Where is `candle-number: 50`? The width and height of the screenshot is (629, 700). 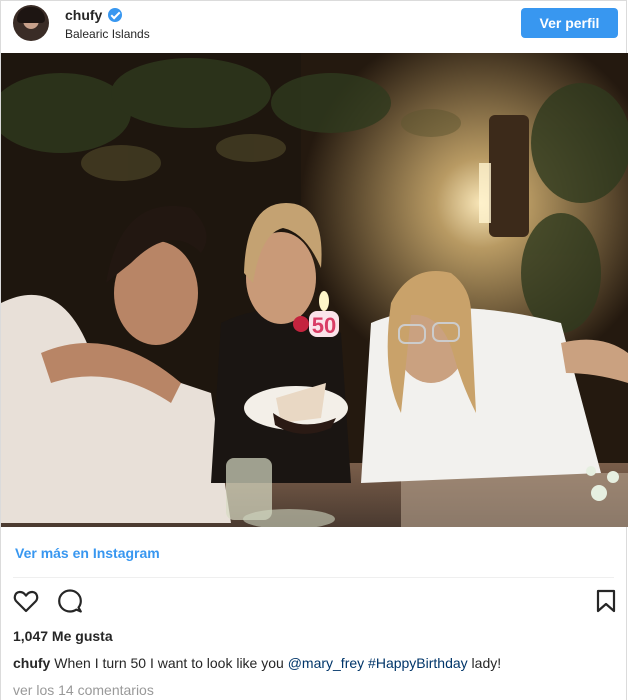 candle-number: 50 is located at coordinates (324, 325).